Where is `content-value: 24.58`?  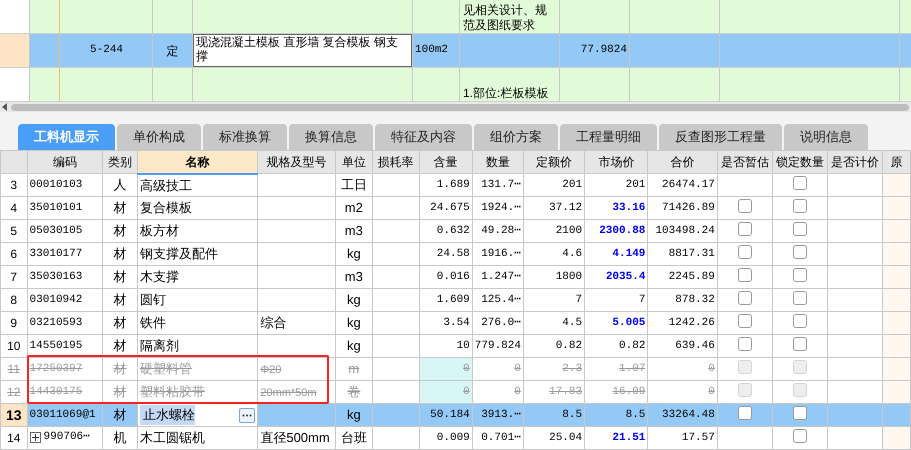
content-value: 24.58 is located at coordinates (445, 254).